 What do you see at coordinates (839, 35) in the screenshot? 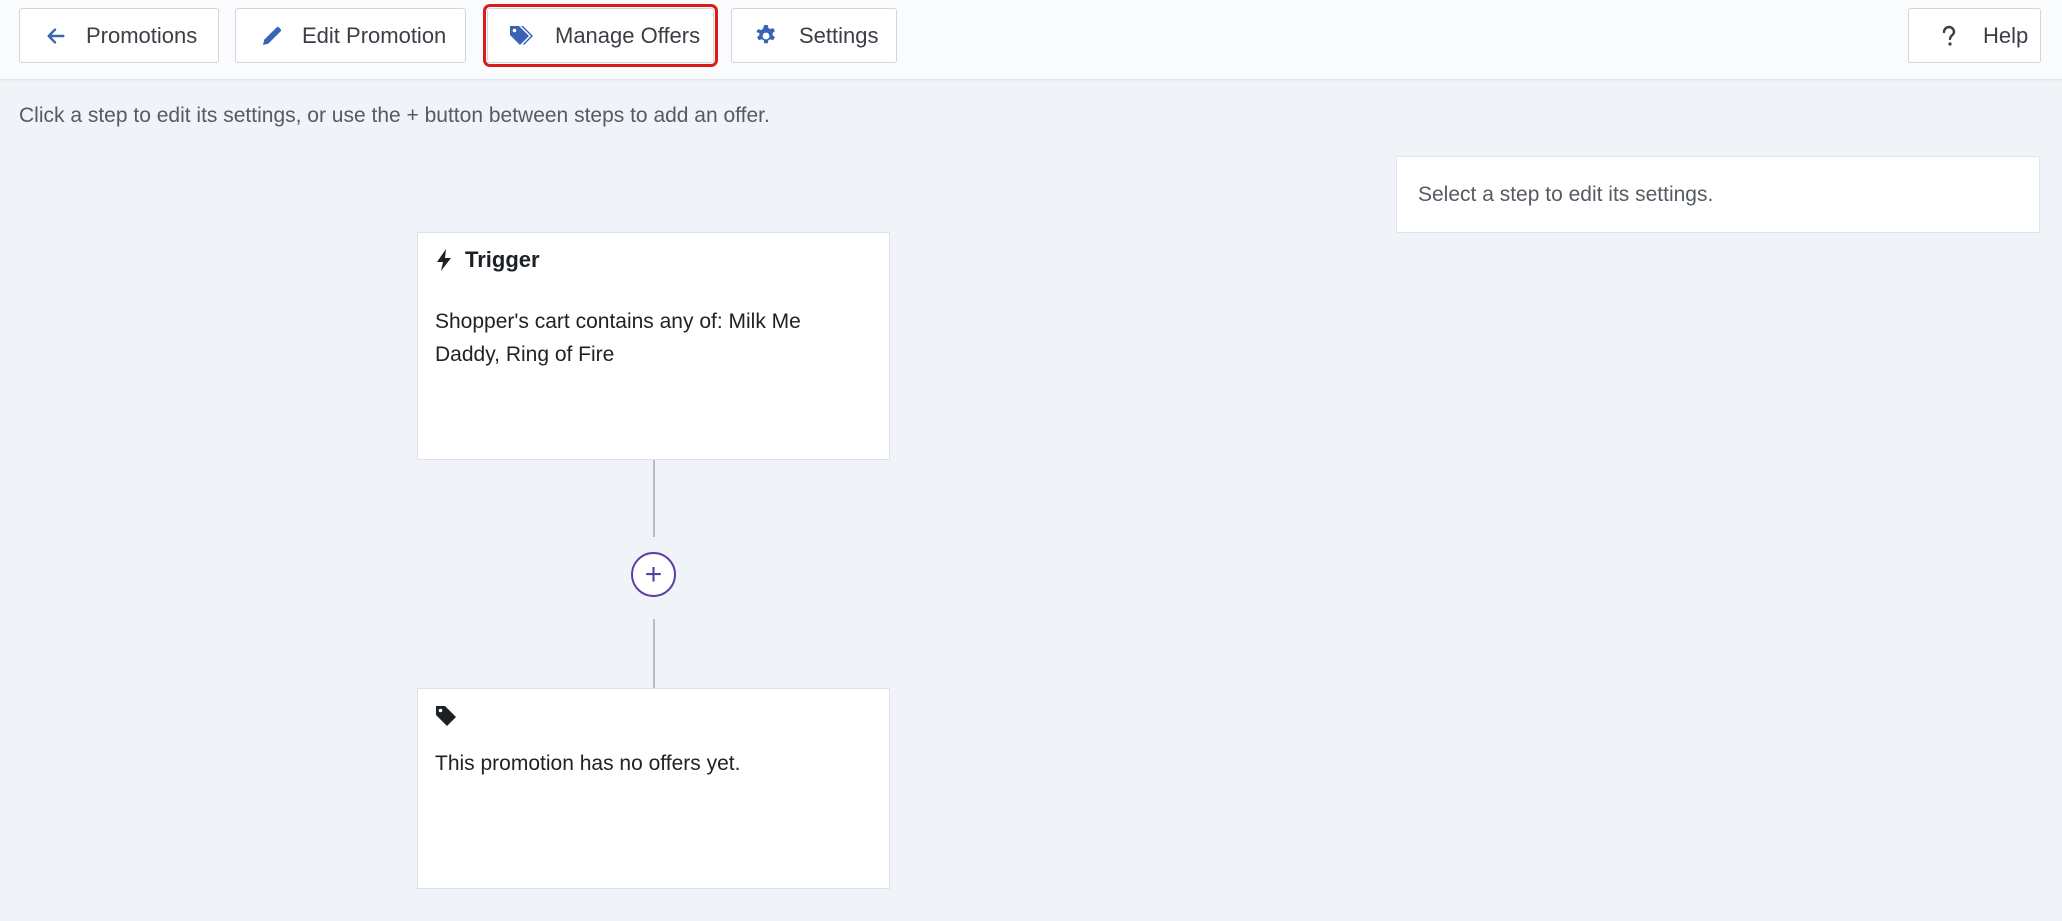
I see `settings-button-label: Settings` at bounding box center [839, 35].